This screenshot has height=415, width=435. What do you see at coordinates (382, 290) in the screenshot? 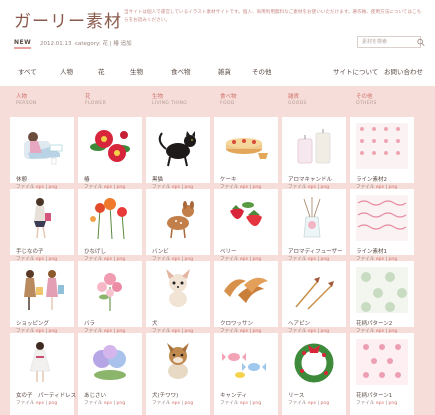
I see `floral-pattern-2-icon` at bounding box center [382, 290].